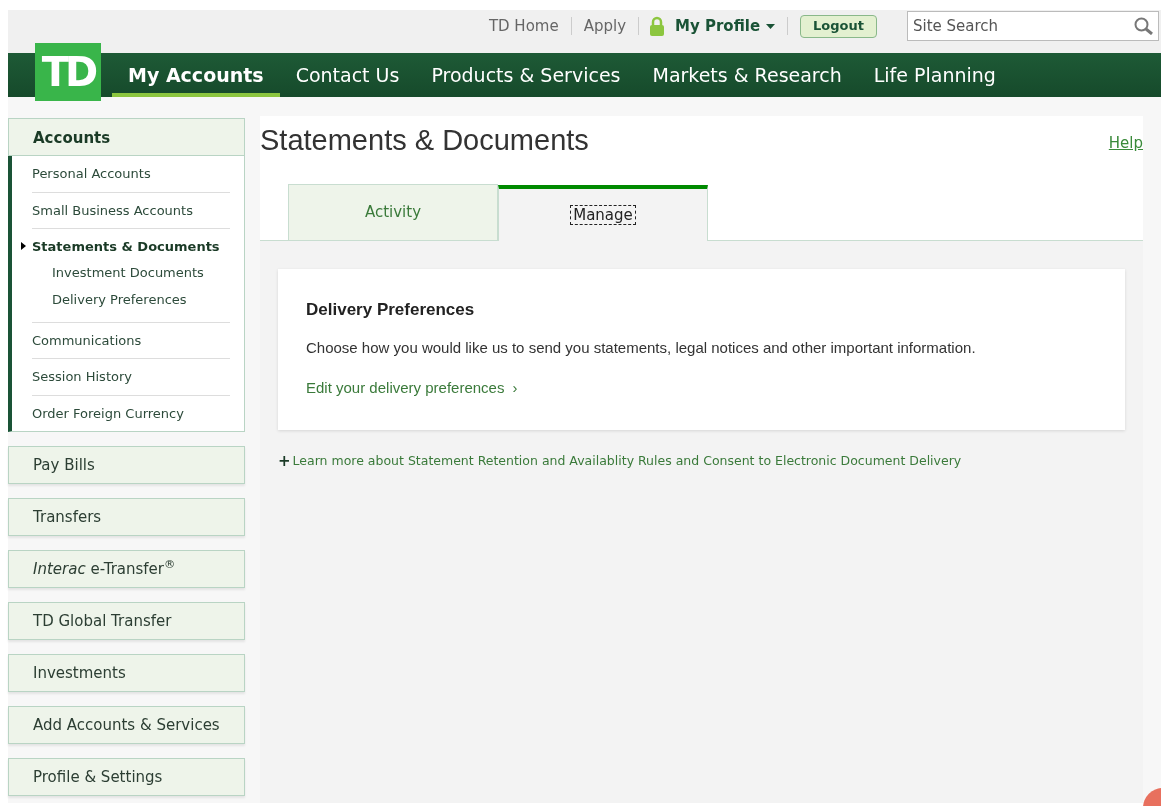 The image size is (1161, 806). I want to click on expand-link: +Learn more about Statement Retention and Availablity Rules and Consent to Electronic Document Delivery, so click(701, 461).